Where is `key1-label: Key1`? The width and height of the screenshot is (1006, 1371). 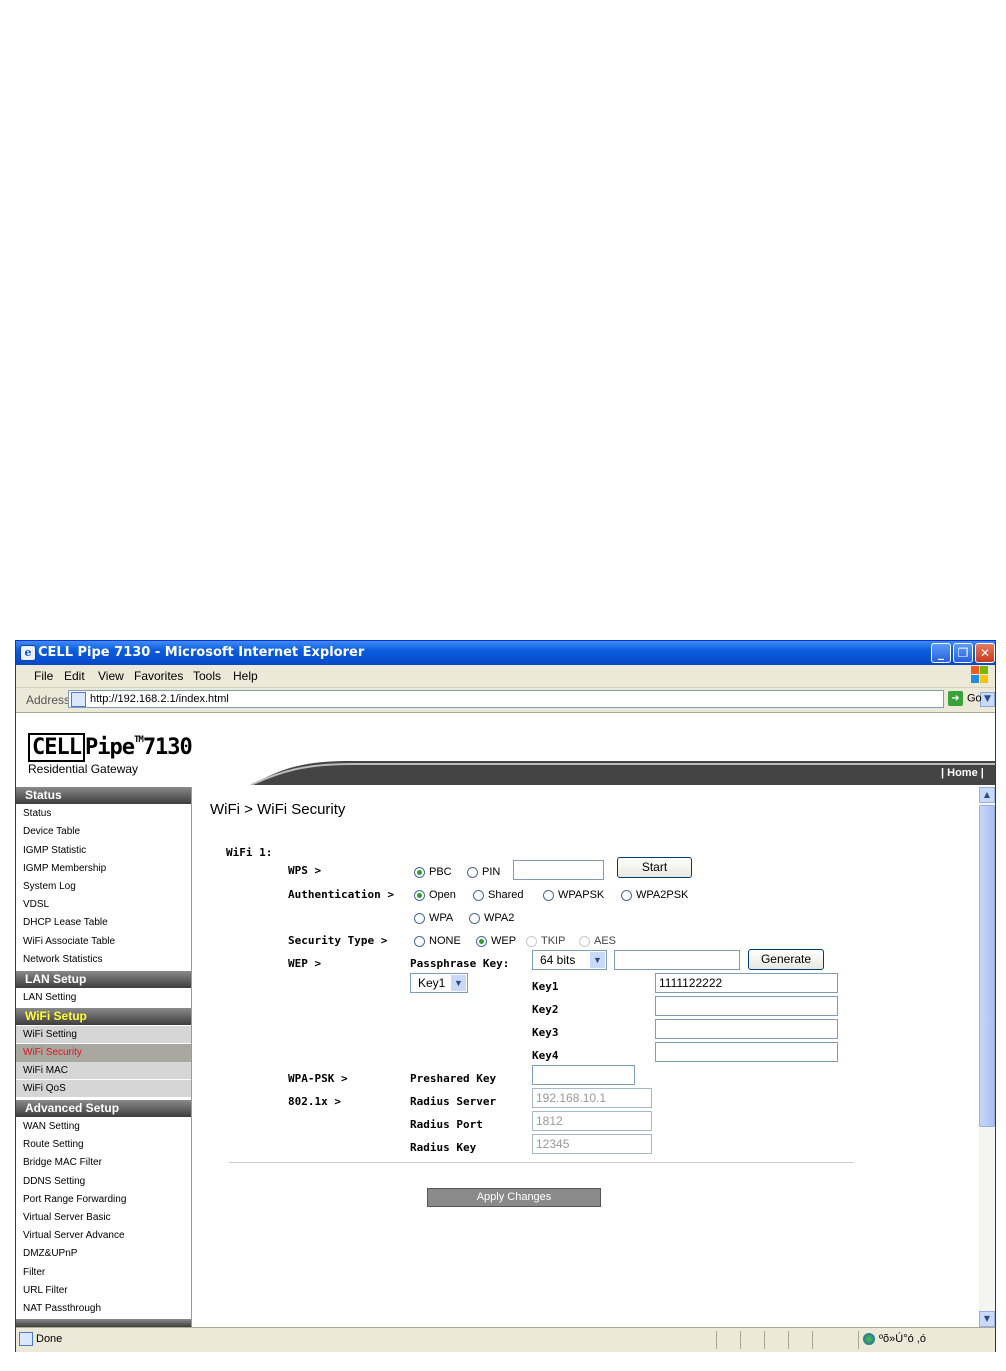 key1-label: Key1 is located at coordinates (545, 986).